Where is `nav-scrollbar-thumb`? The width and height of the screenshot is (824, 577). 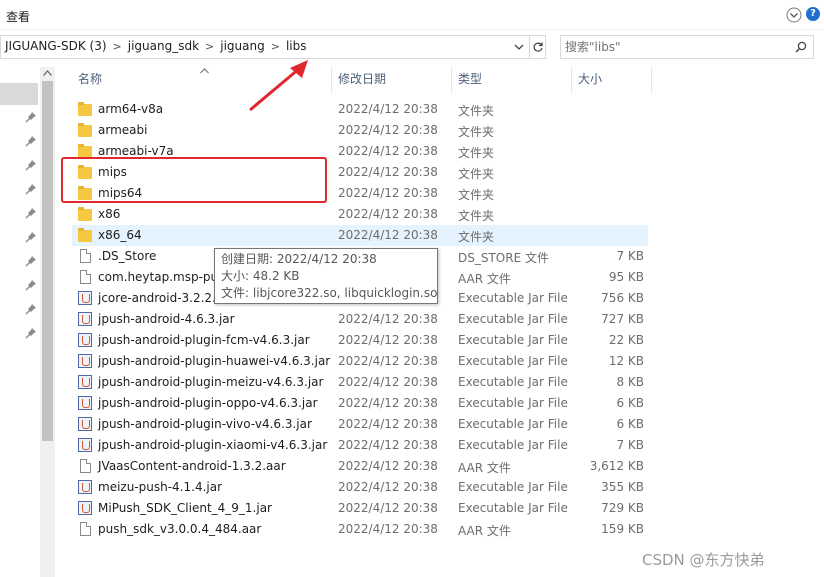
nav-scrollbar-thumb is located at coordinates (47, 261).